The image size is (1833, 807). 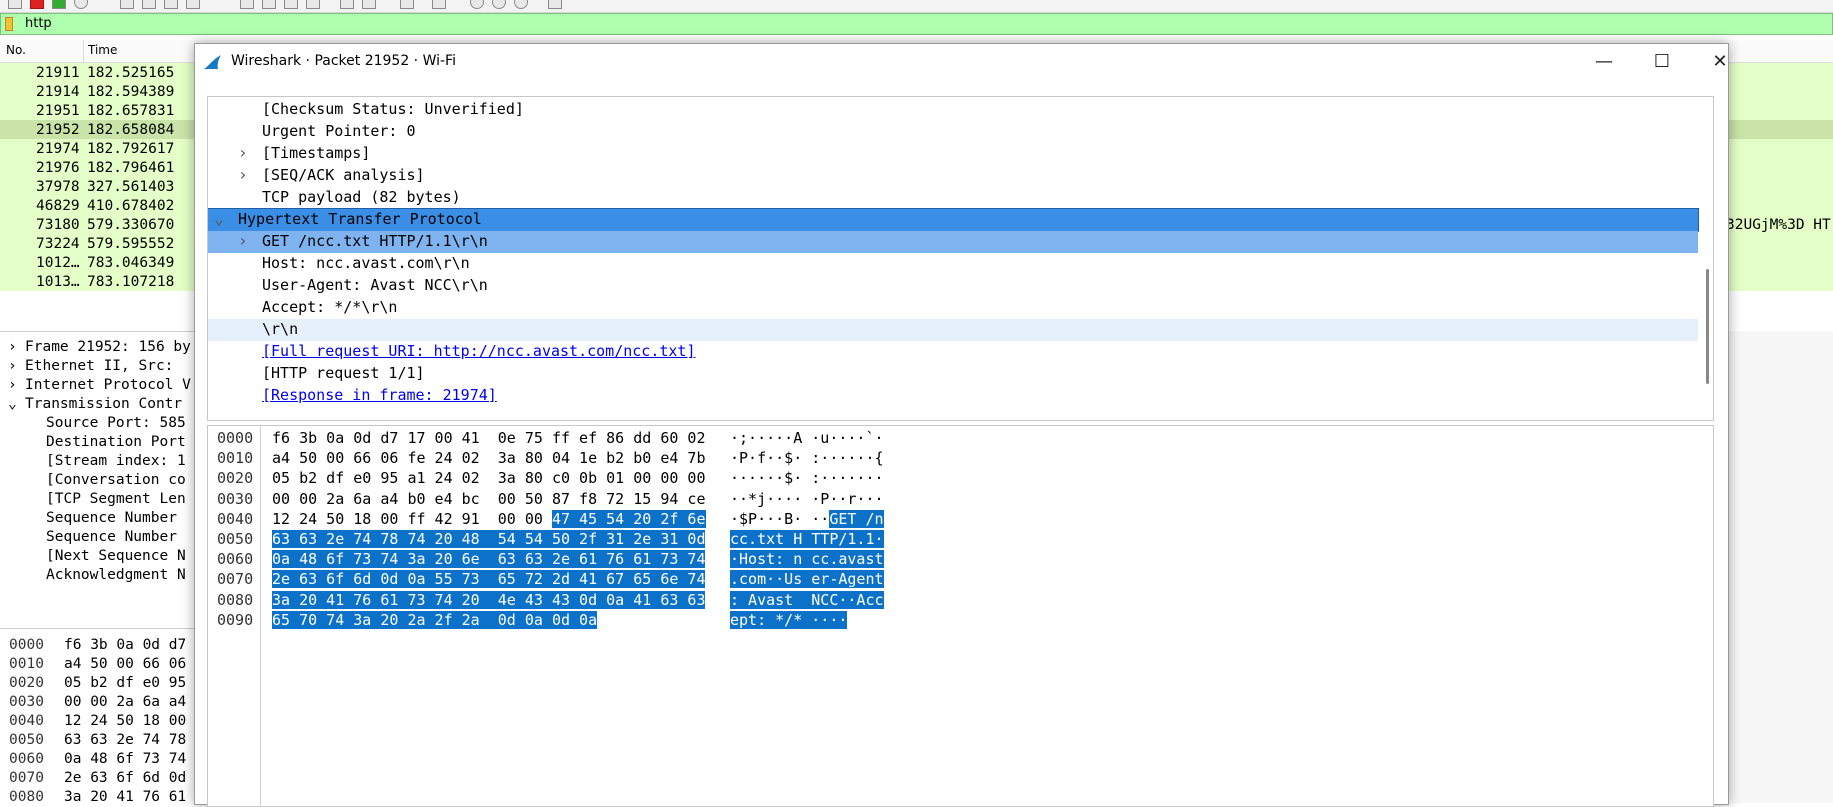 I want to click on byte-ascii-line: ······$· :·······, so click(x=807, y=479).